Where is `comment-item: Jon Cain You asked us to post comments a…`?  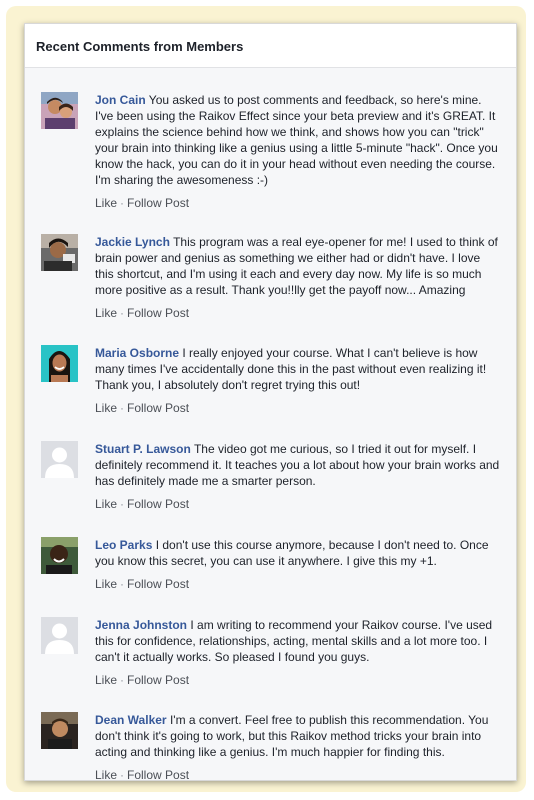
comment-item: Jon Cain You asked us to post comments a… is located at coordinates (270, 151).